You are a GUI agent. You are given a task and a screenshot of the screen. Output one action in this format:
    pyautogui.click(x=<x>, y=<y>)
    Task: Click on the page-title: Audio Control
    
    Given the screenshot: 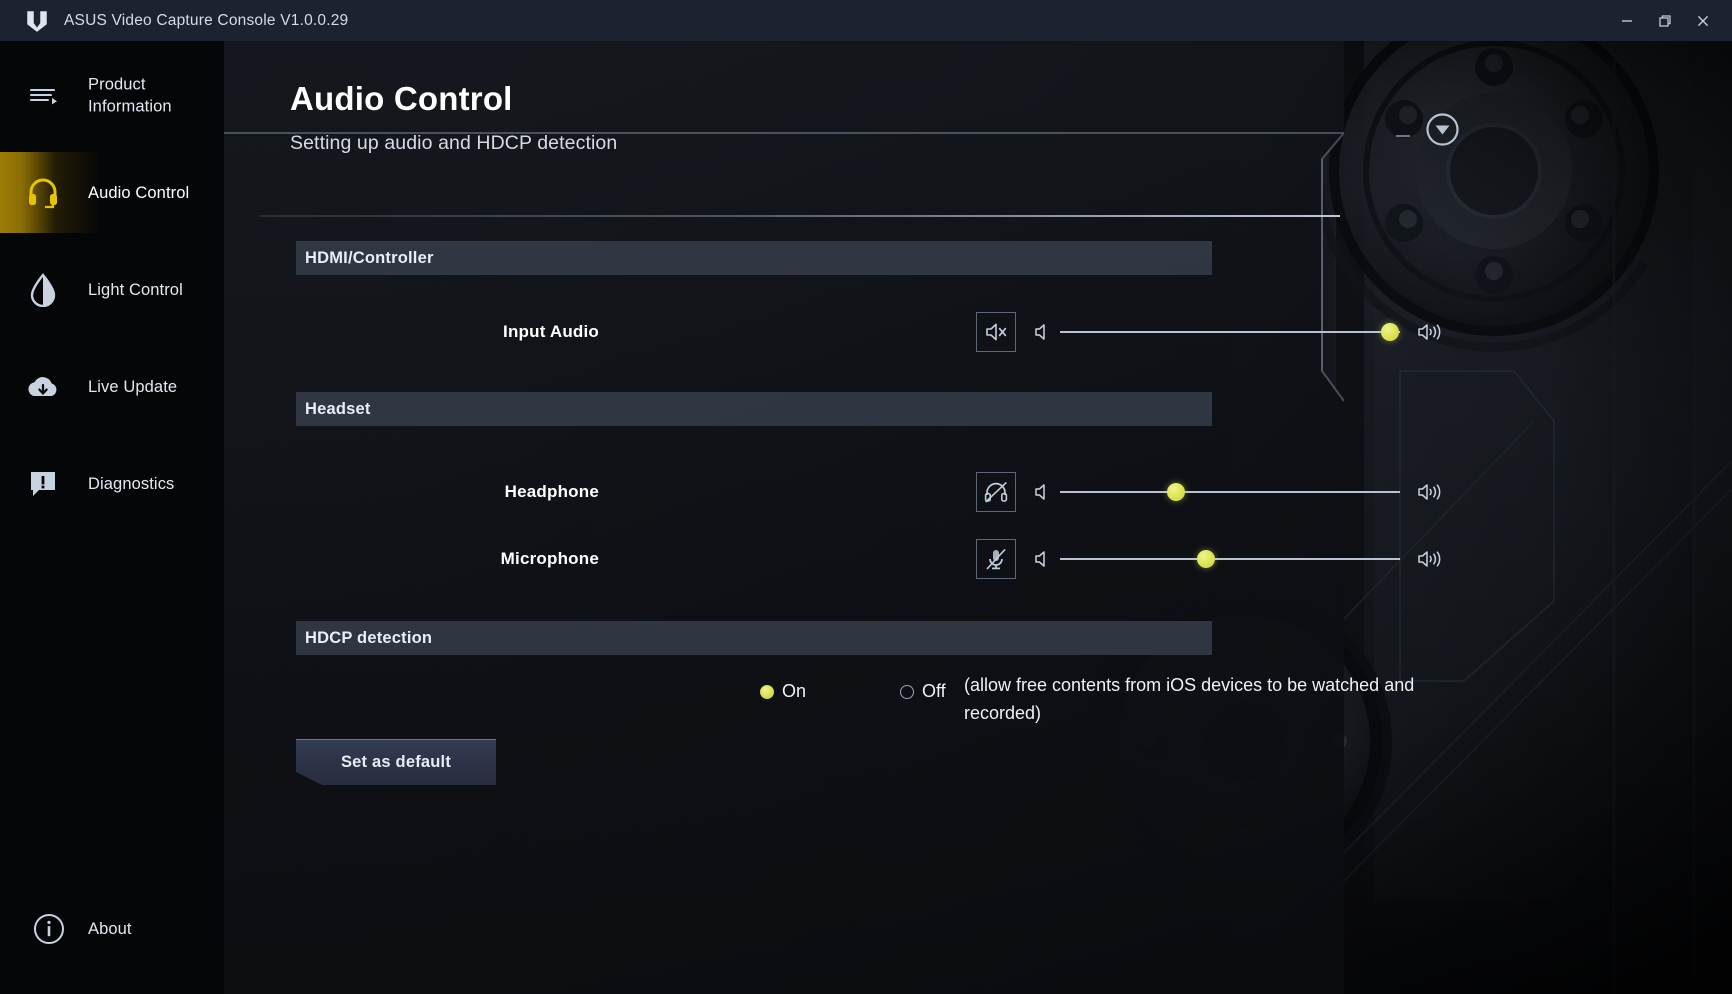 What is the action you would take?
    pyautogui.click(x=401, y=98)
    